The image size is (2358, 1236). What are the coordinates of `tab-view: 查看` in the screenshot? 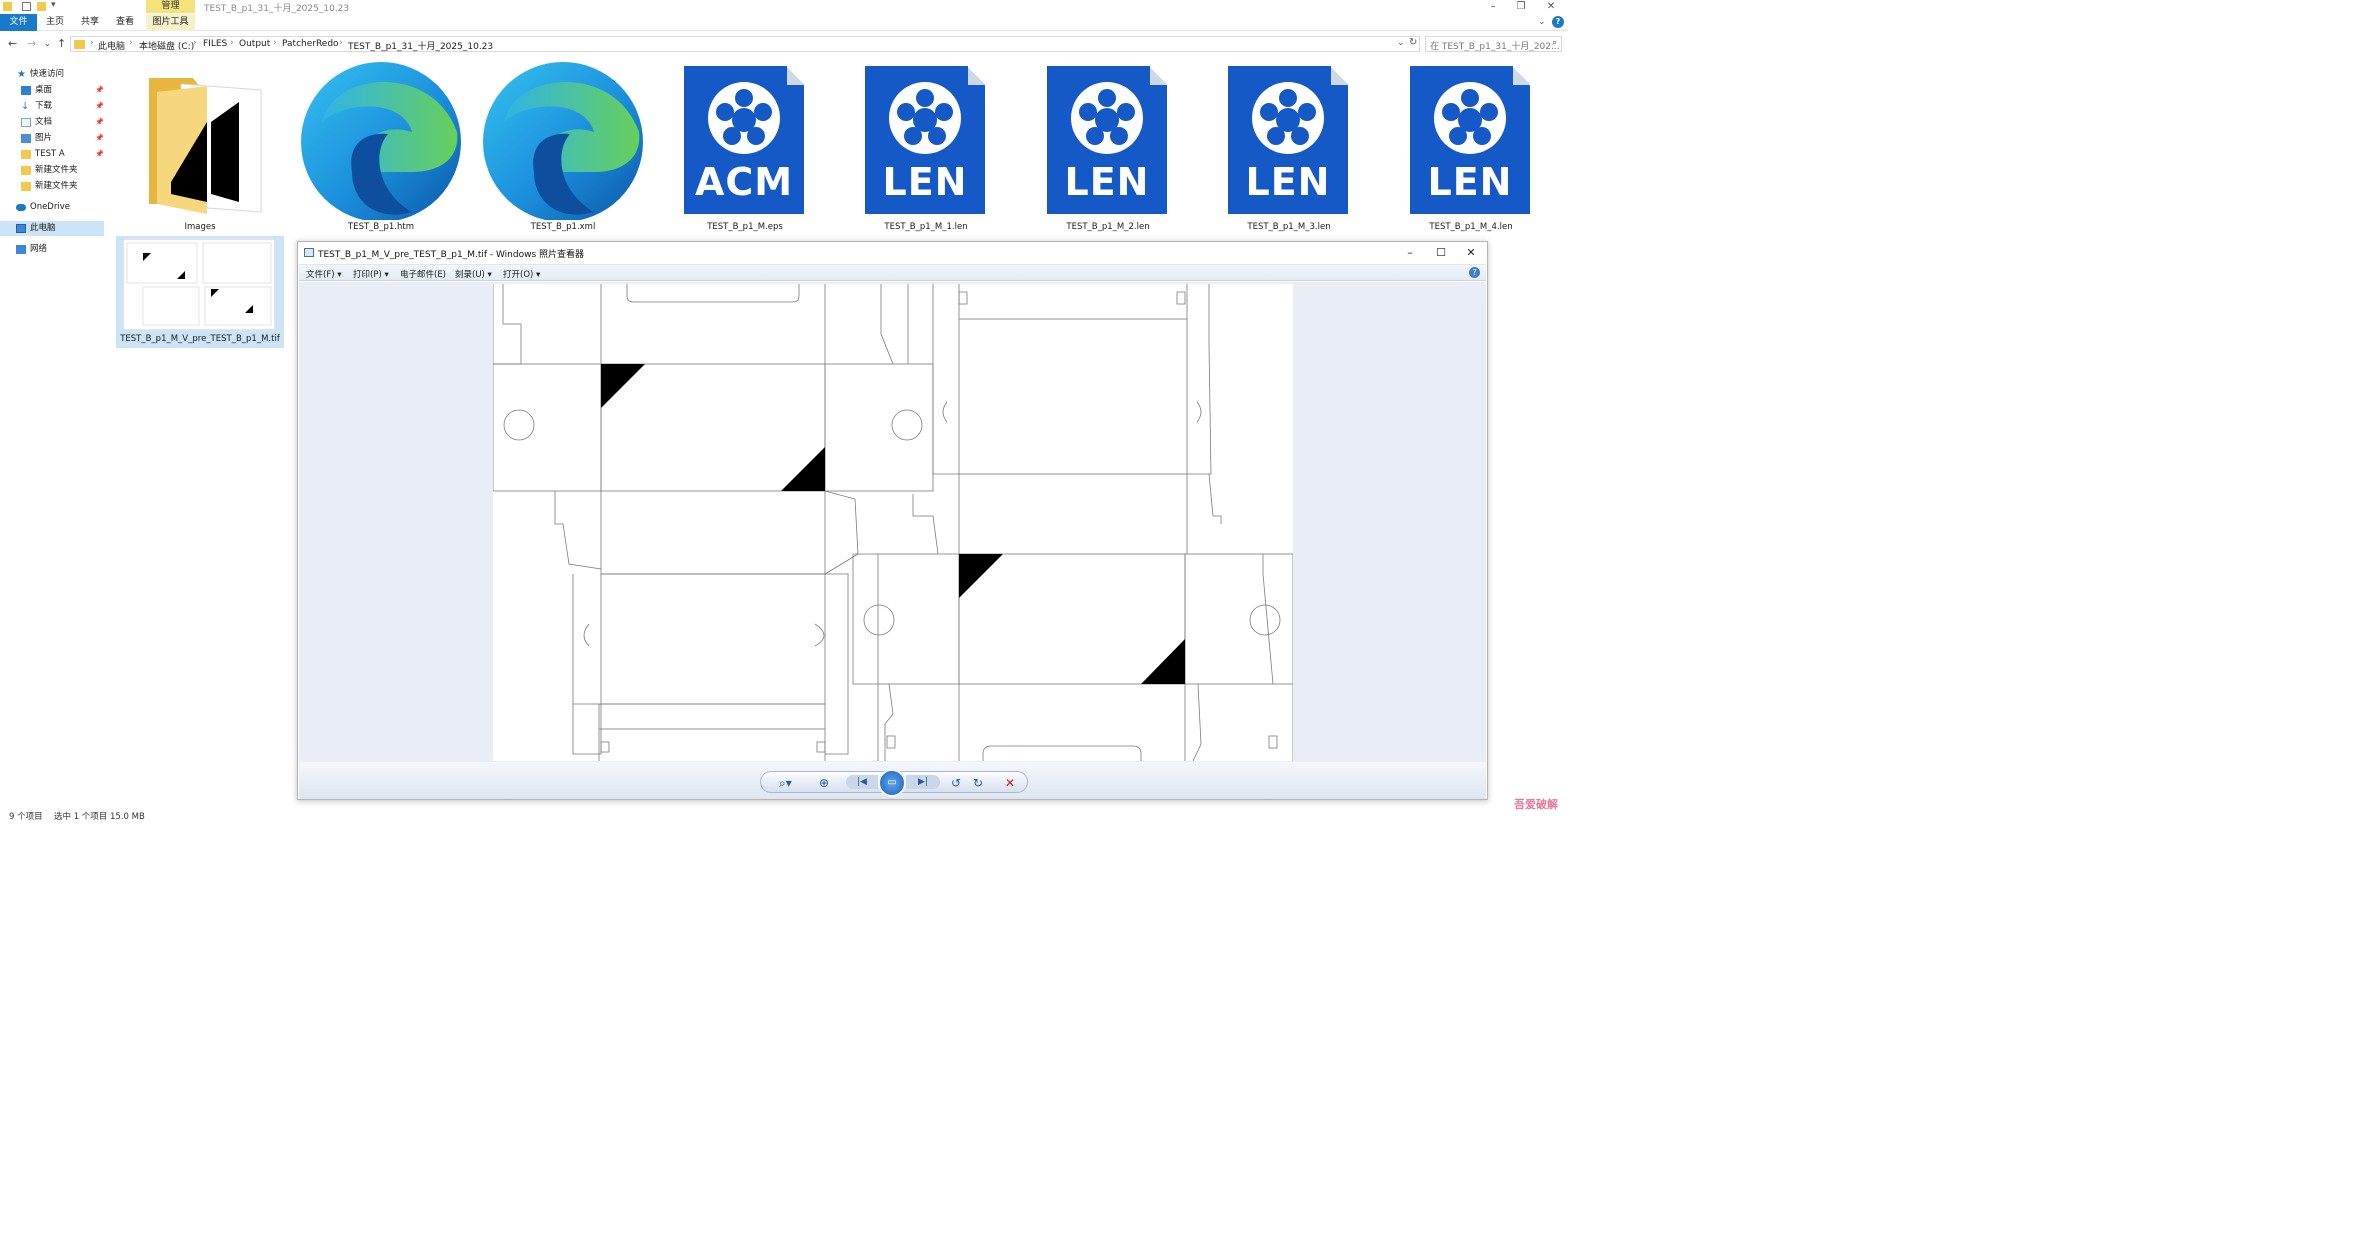 It's located at (125, 22).